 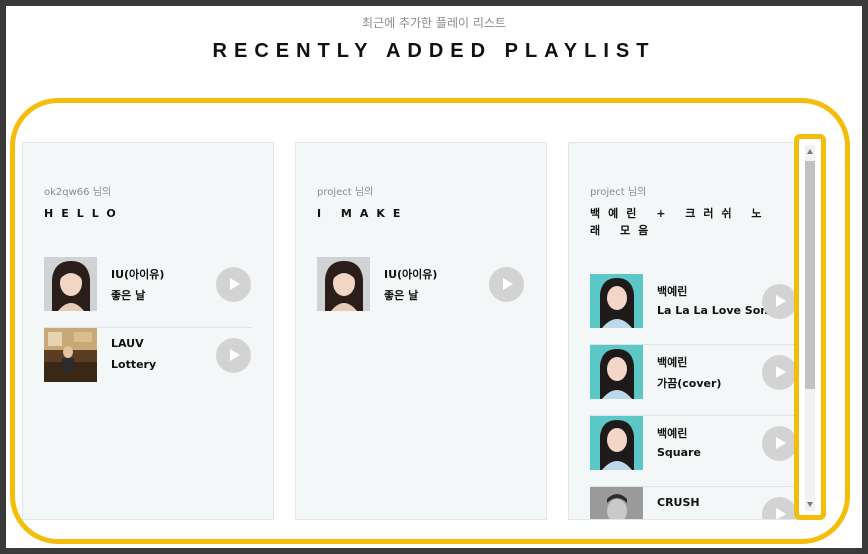 I want to click on track-row: 백예린 Square, so click(x=694, y=451).